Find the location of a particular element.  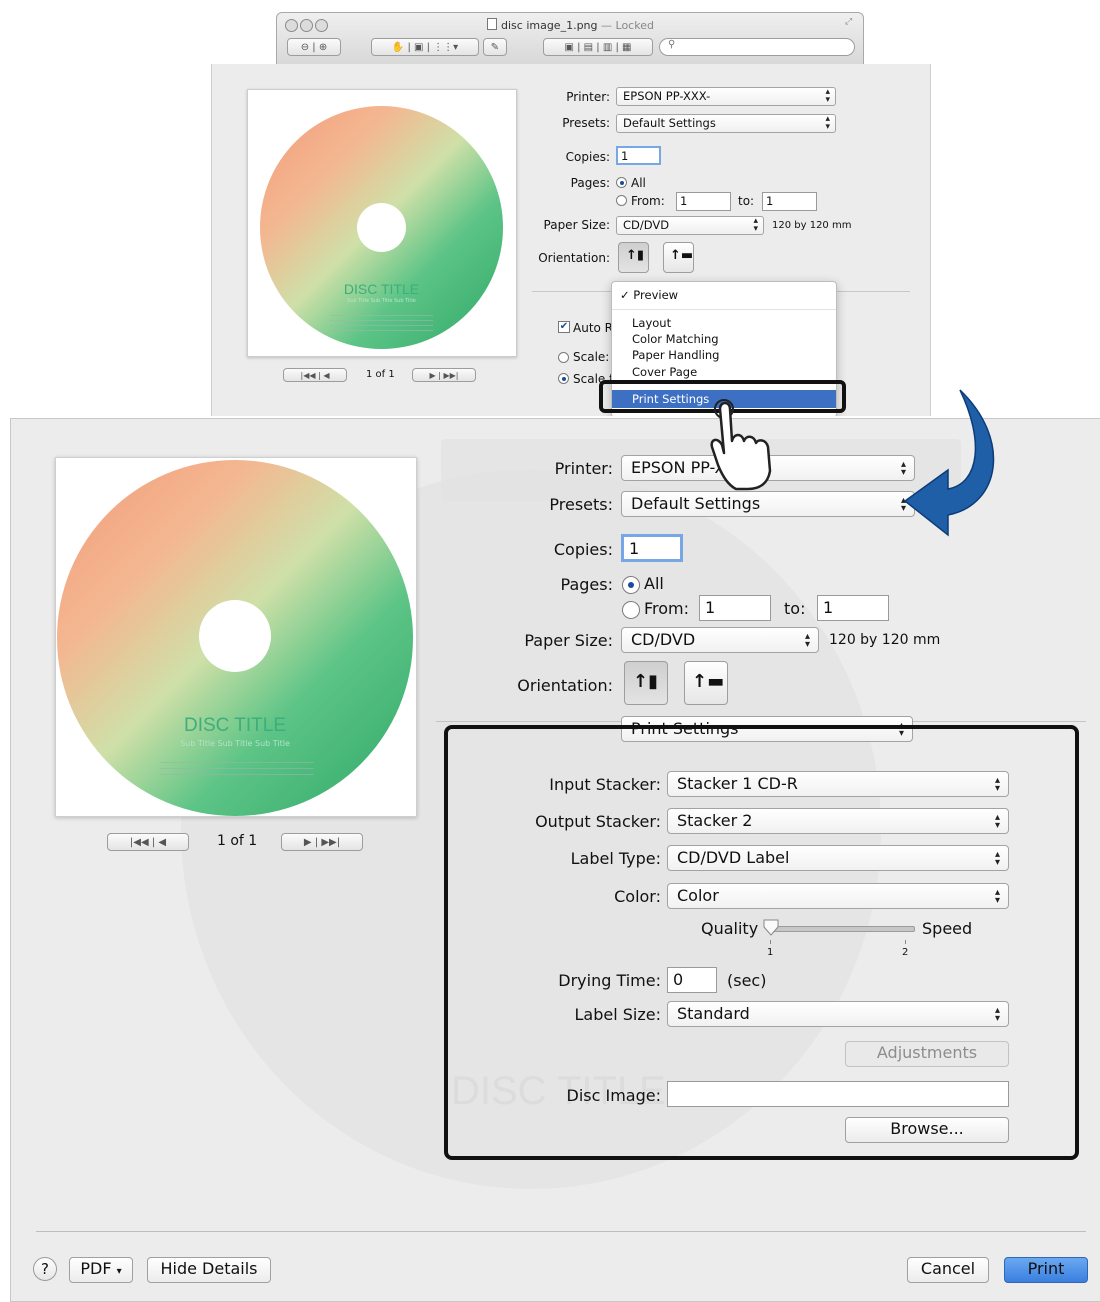

paper-size-dims-large: 120 by 120 mm is located at coordinates (885, 640).